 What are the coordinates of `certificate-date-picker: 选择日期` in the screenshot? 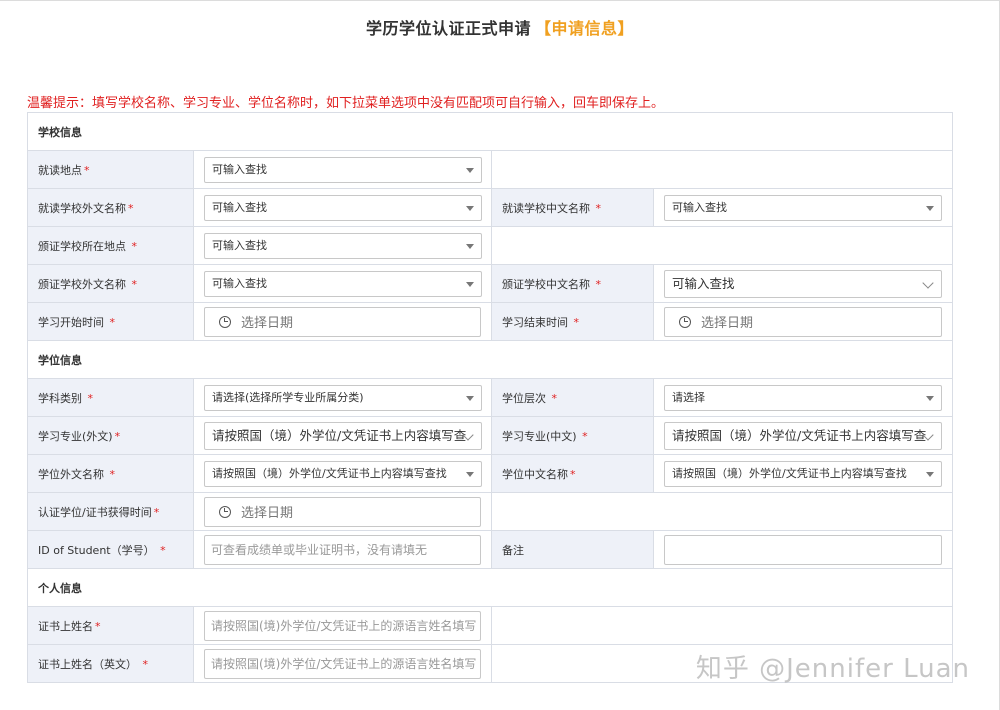 It's located at (342, 511).